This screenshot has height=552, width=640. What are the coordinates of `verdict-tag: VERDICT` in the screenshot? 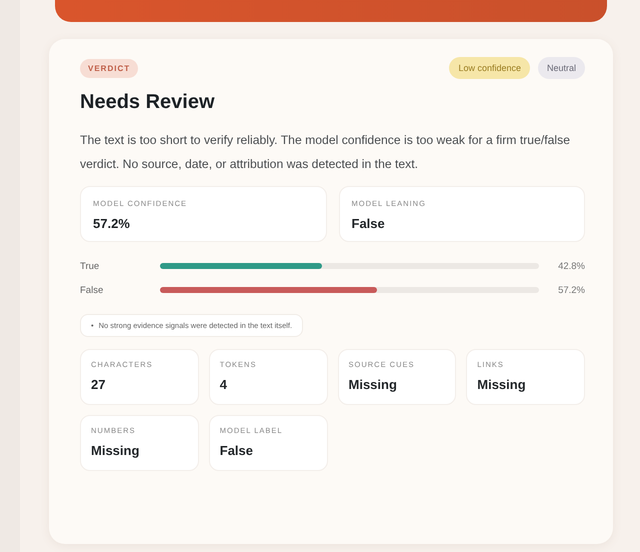 It's located at (109, 68).